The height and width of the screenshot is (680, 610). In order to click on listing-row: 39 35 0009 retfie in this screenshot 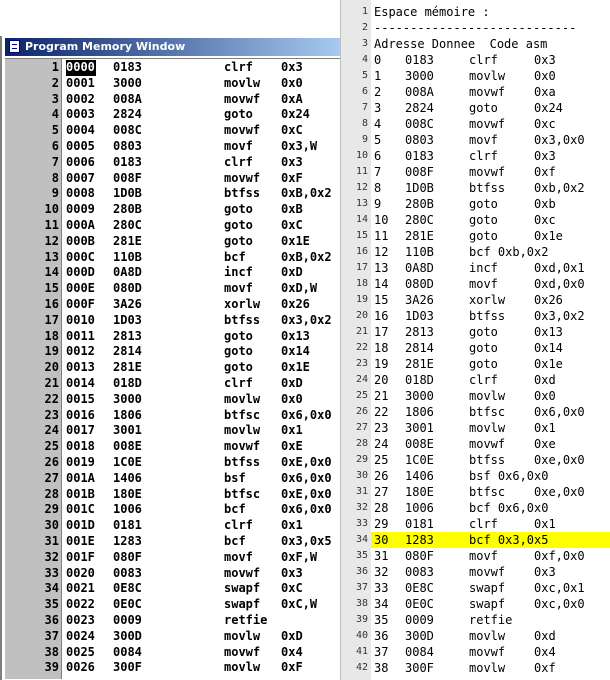, I will do `click(475, 620)`.